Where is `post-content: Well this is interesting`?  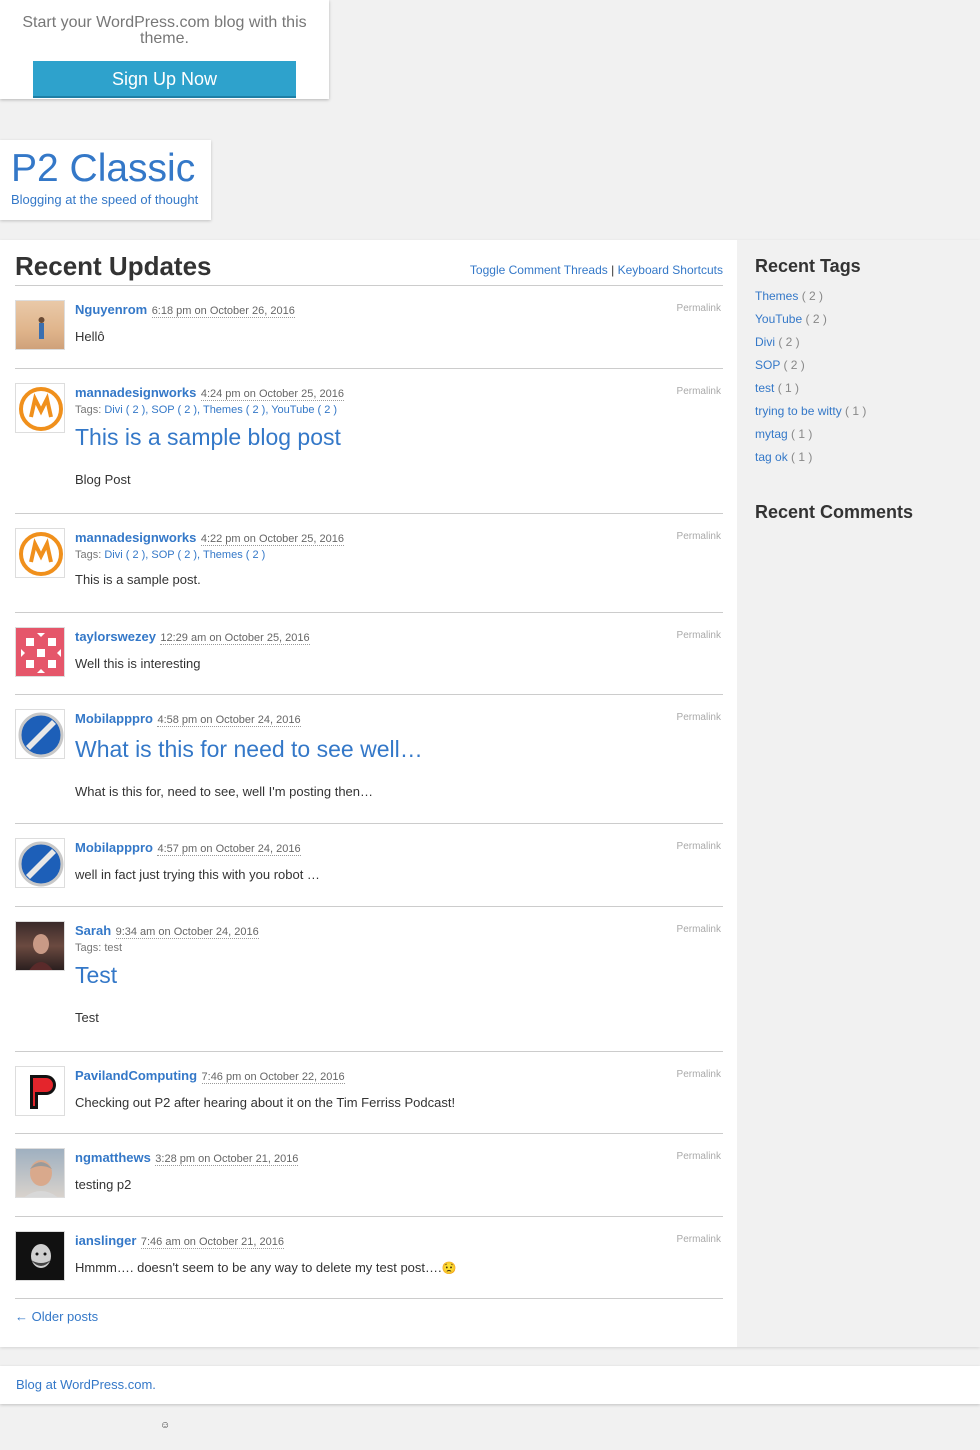
post-content: Well this is interesting is located at coordinates (138, 663).